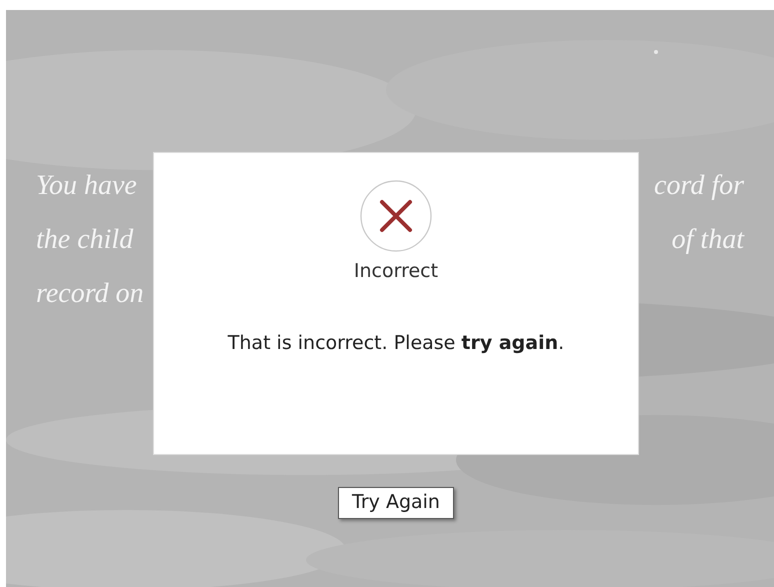  I want to click on chalk-text: the child, so click(85, 240).